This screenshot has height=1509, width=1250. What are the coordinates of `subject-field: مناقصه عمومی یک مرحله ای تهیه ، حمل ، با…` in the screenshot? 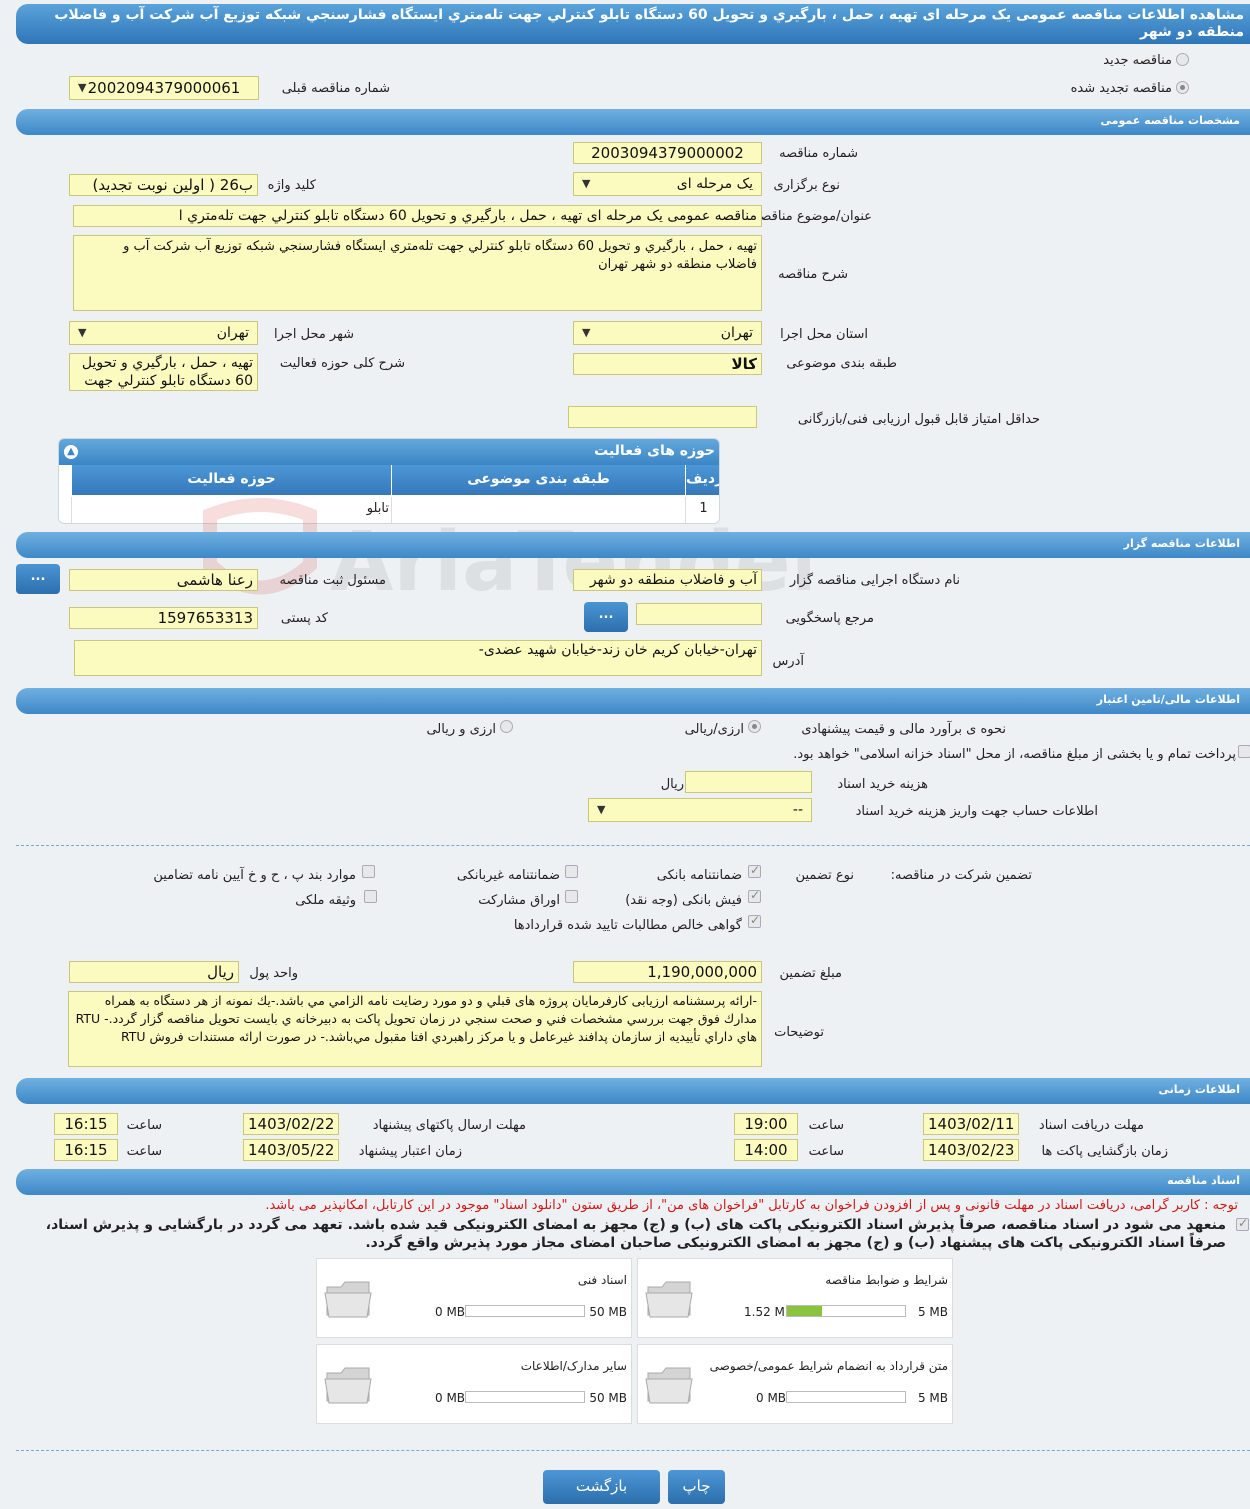 It's located at (417, 216).